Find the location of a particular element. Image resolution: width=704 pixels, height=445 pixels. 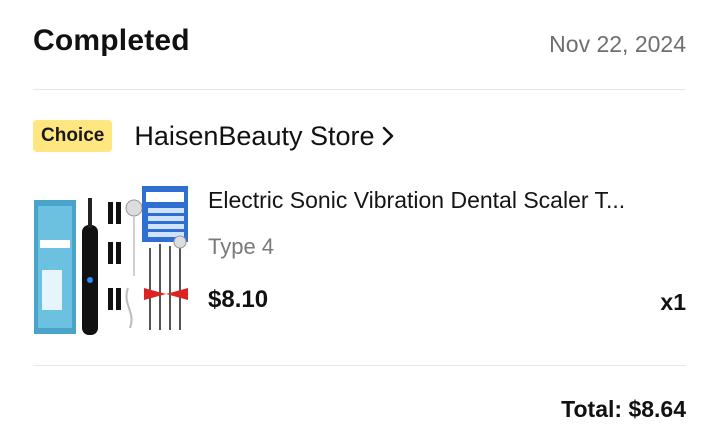

store-name: HaisenBeauty Store is located at coordinates (254, 136).